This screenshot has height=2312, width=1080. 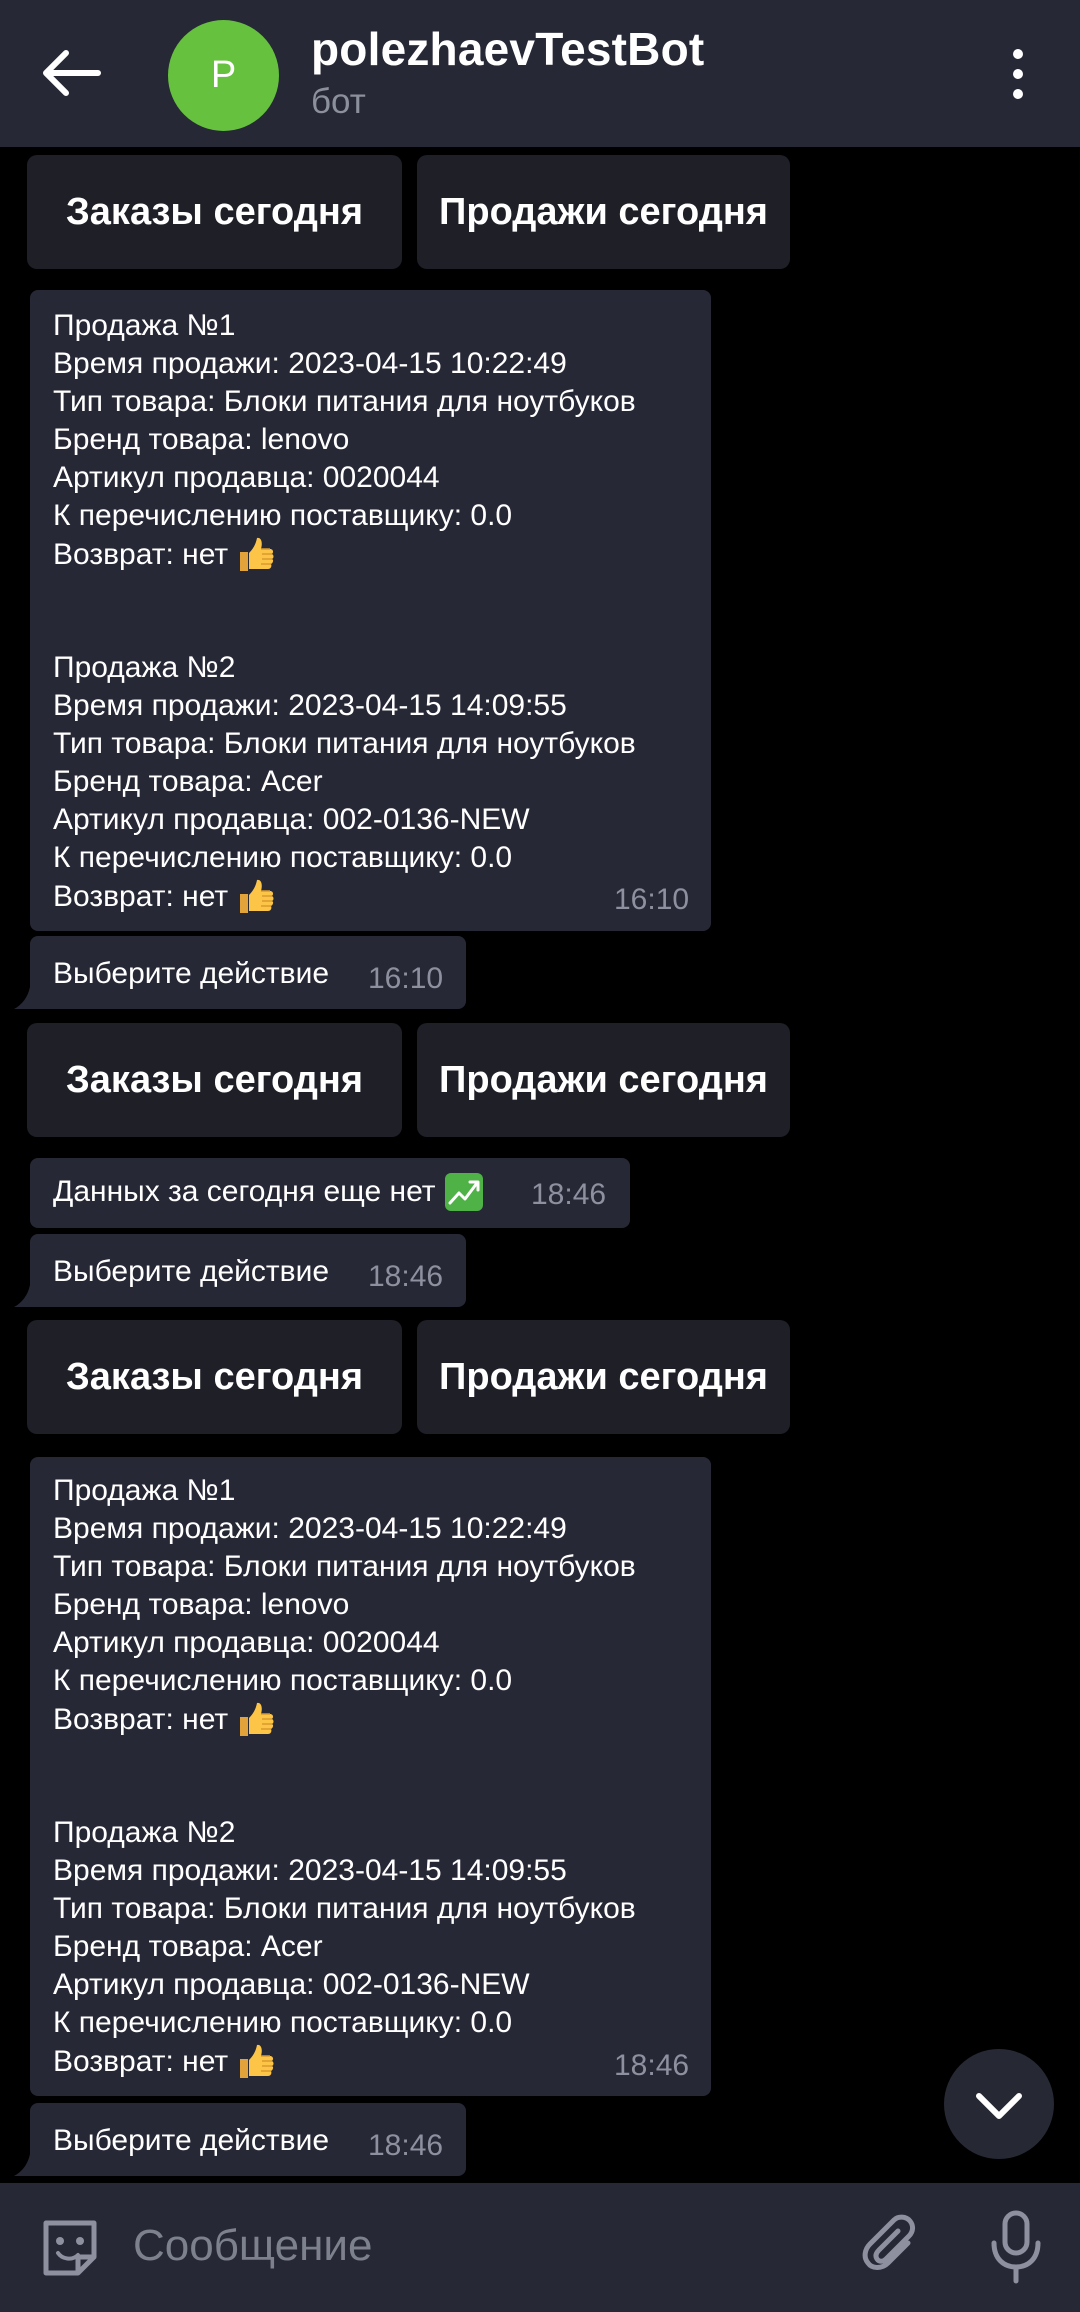 What do you see at coordinates (463, 1192) in the screenshot?
I see `chart-increasing-yen-icon` at bounding box center [463, 1192].